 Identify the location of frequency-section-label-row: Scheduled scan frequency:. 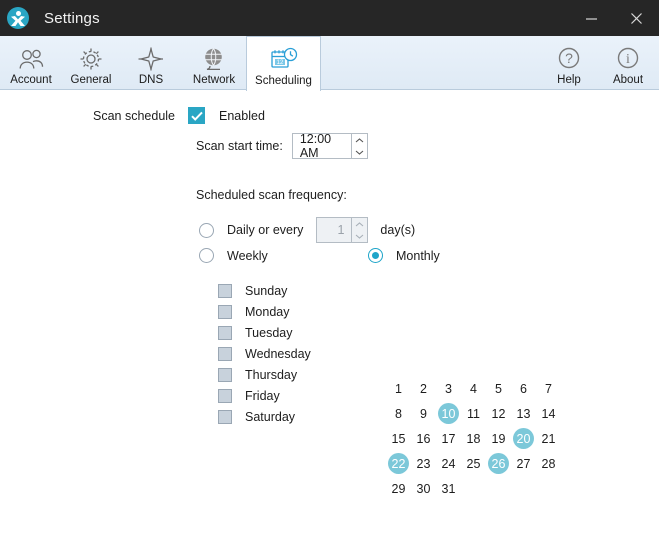
(271, 195).